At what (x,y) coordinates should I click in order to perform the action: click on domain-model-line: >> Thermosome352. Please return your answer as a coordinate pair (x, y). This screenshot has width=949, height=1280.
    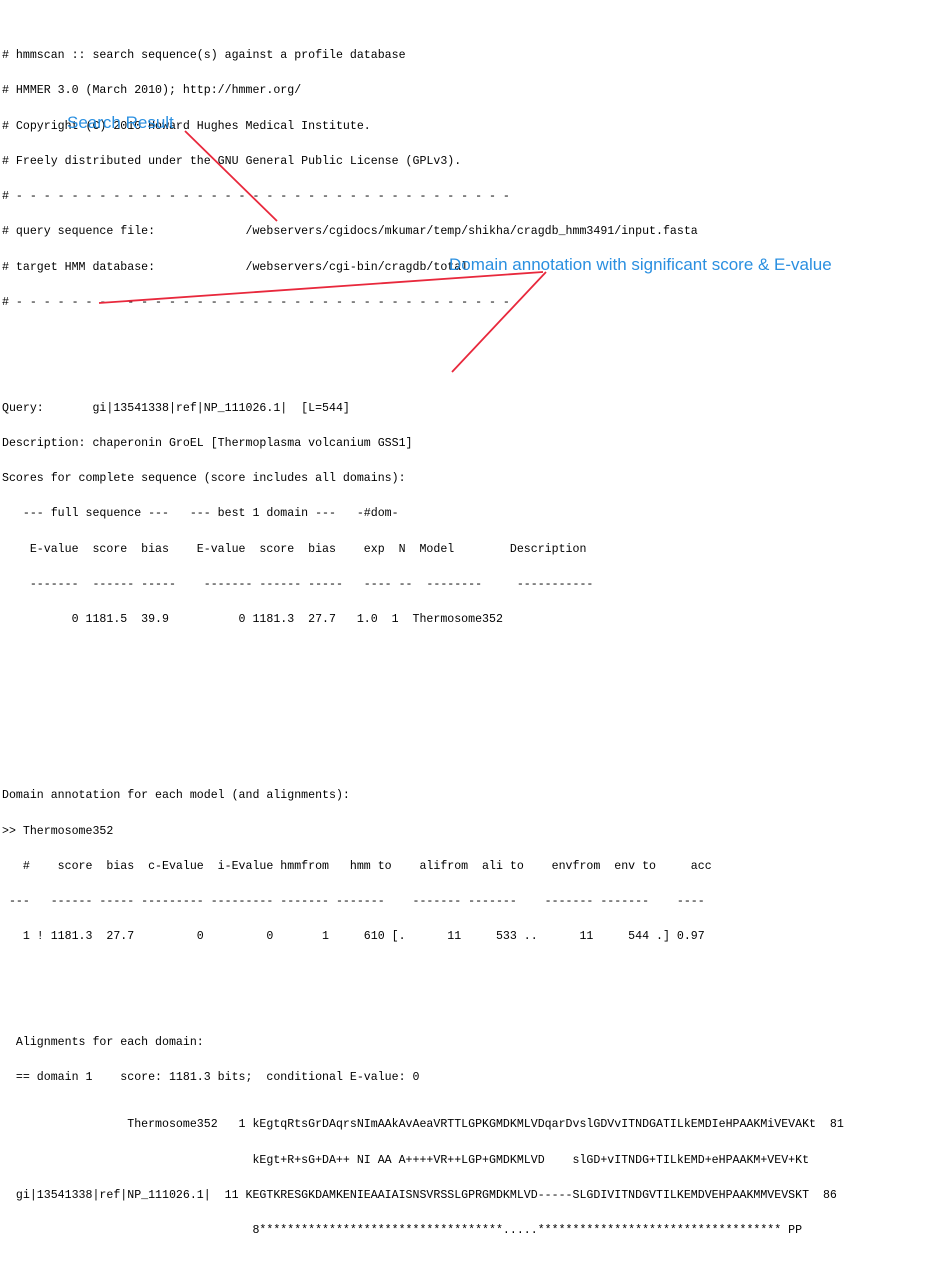
    Looking at the image, I should click on (58, 831).